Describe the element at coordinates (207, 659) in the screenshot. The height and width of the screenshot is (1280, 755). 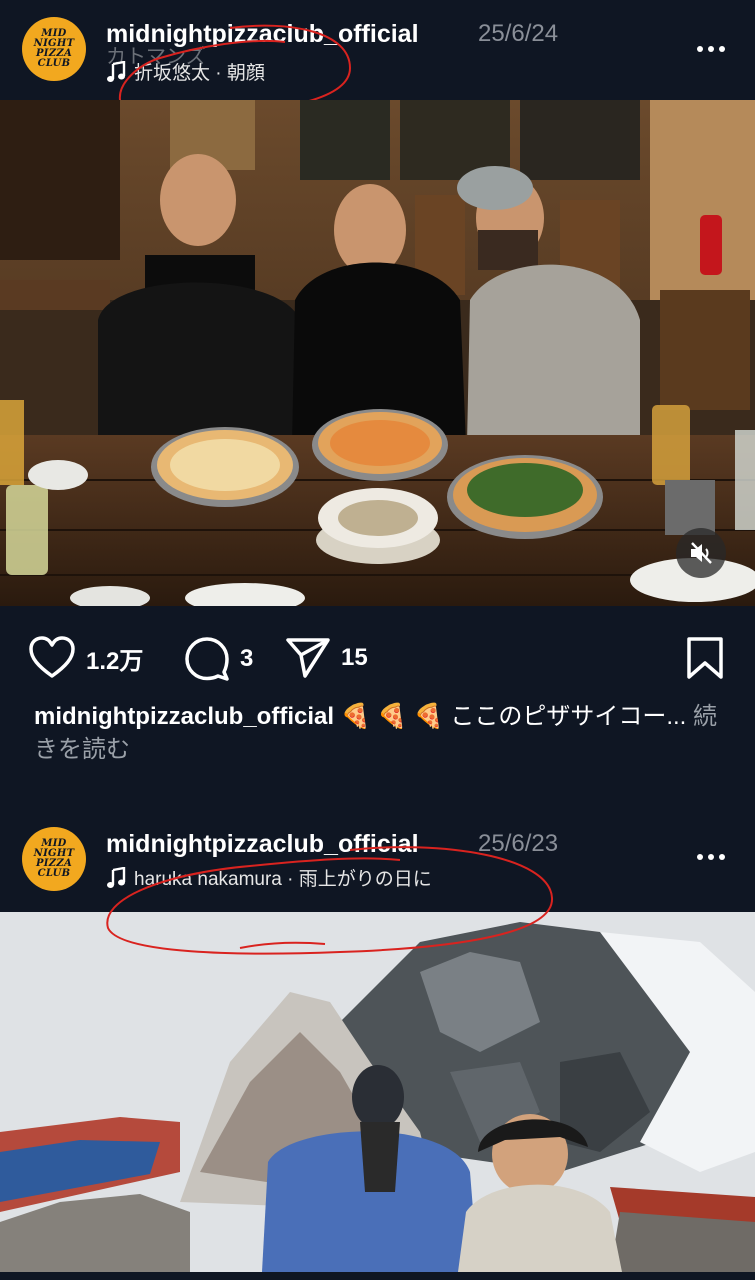
I see `comment-icon` at that location.